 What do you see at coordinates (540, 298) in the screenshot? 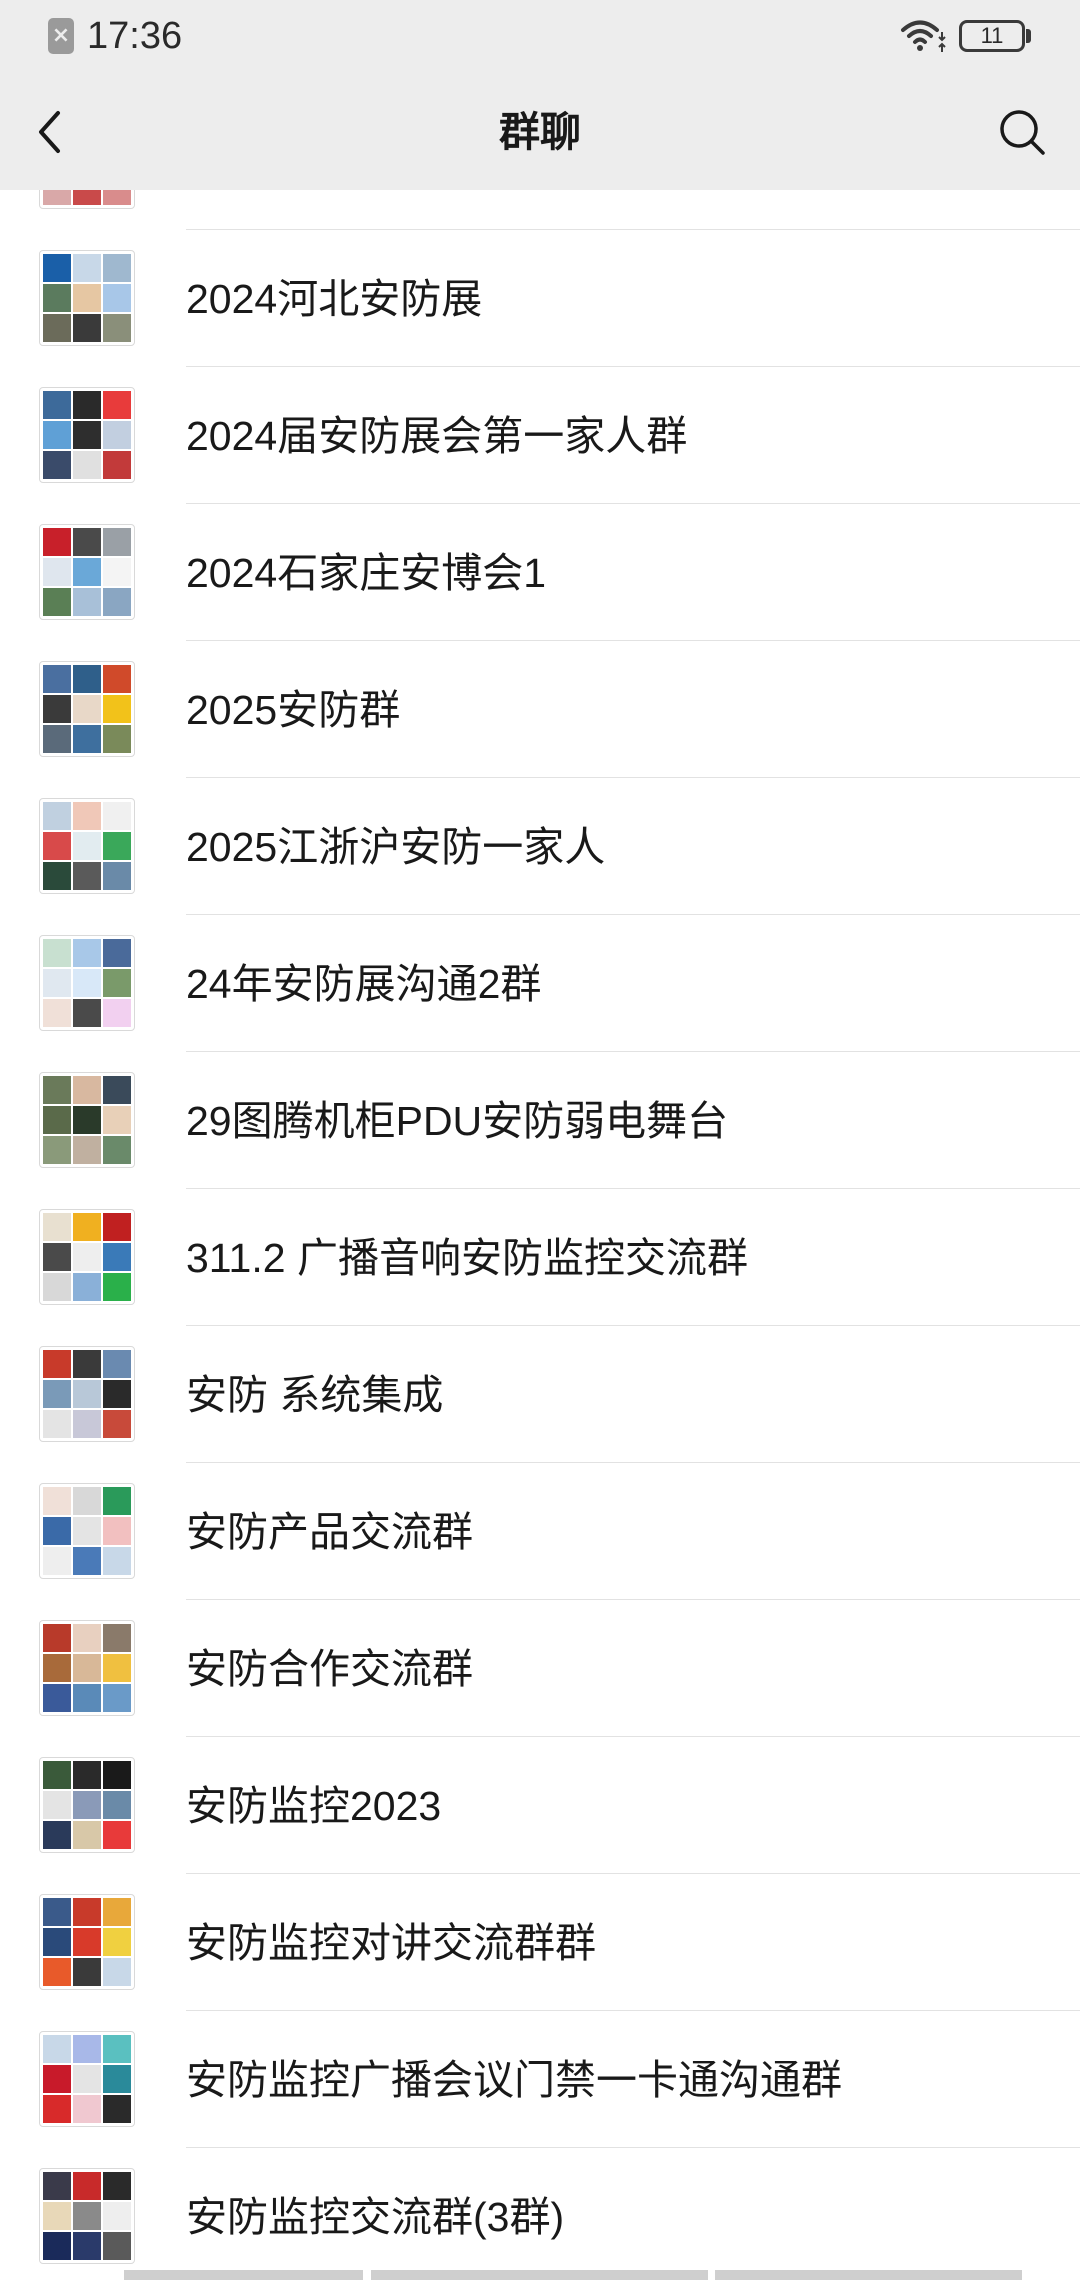
I see `group-chat-row: 2024河北安防展` at bounding box center [540, 298].